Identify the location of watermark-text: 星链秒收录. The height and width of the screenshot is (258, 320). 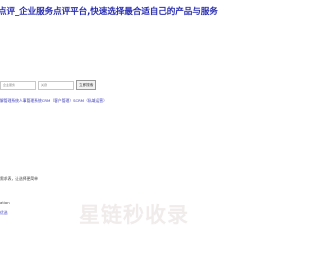
(134, 215).